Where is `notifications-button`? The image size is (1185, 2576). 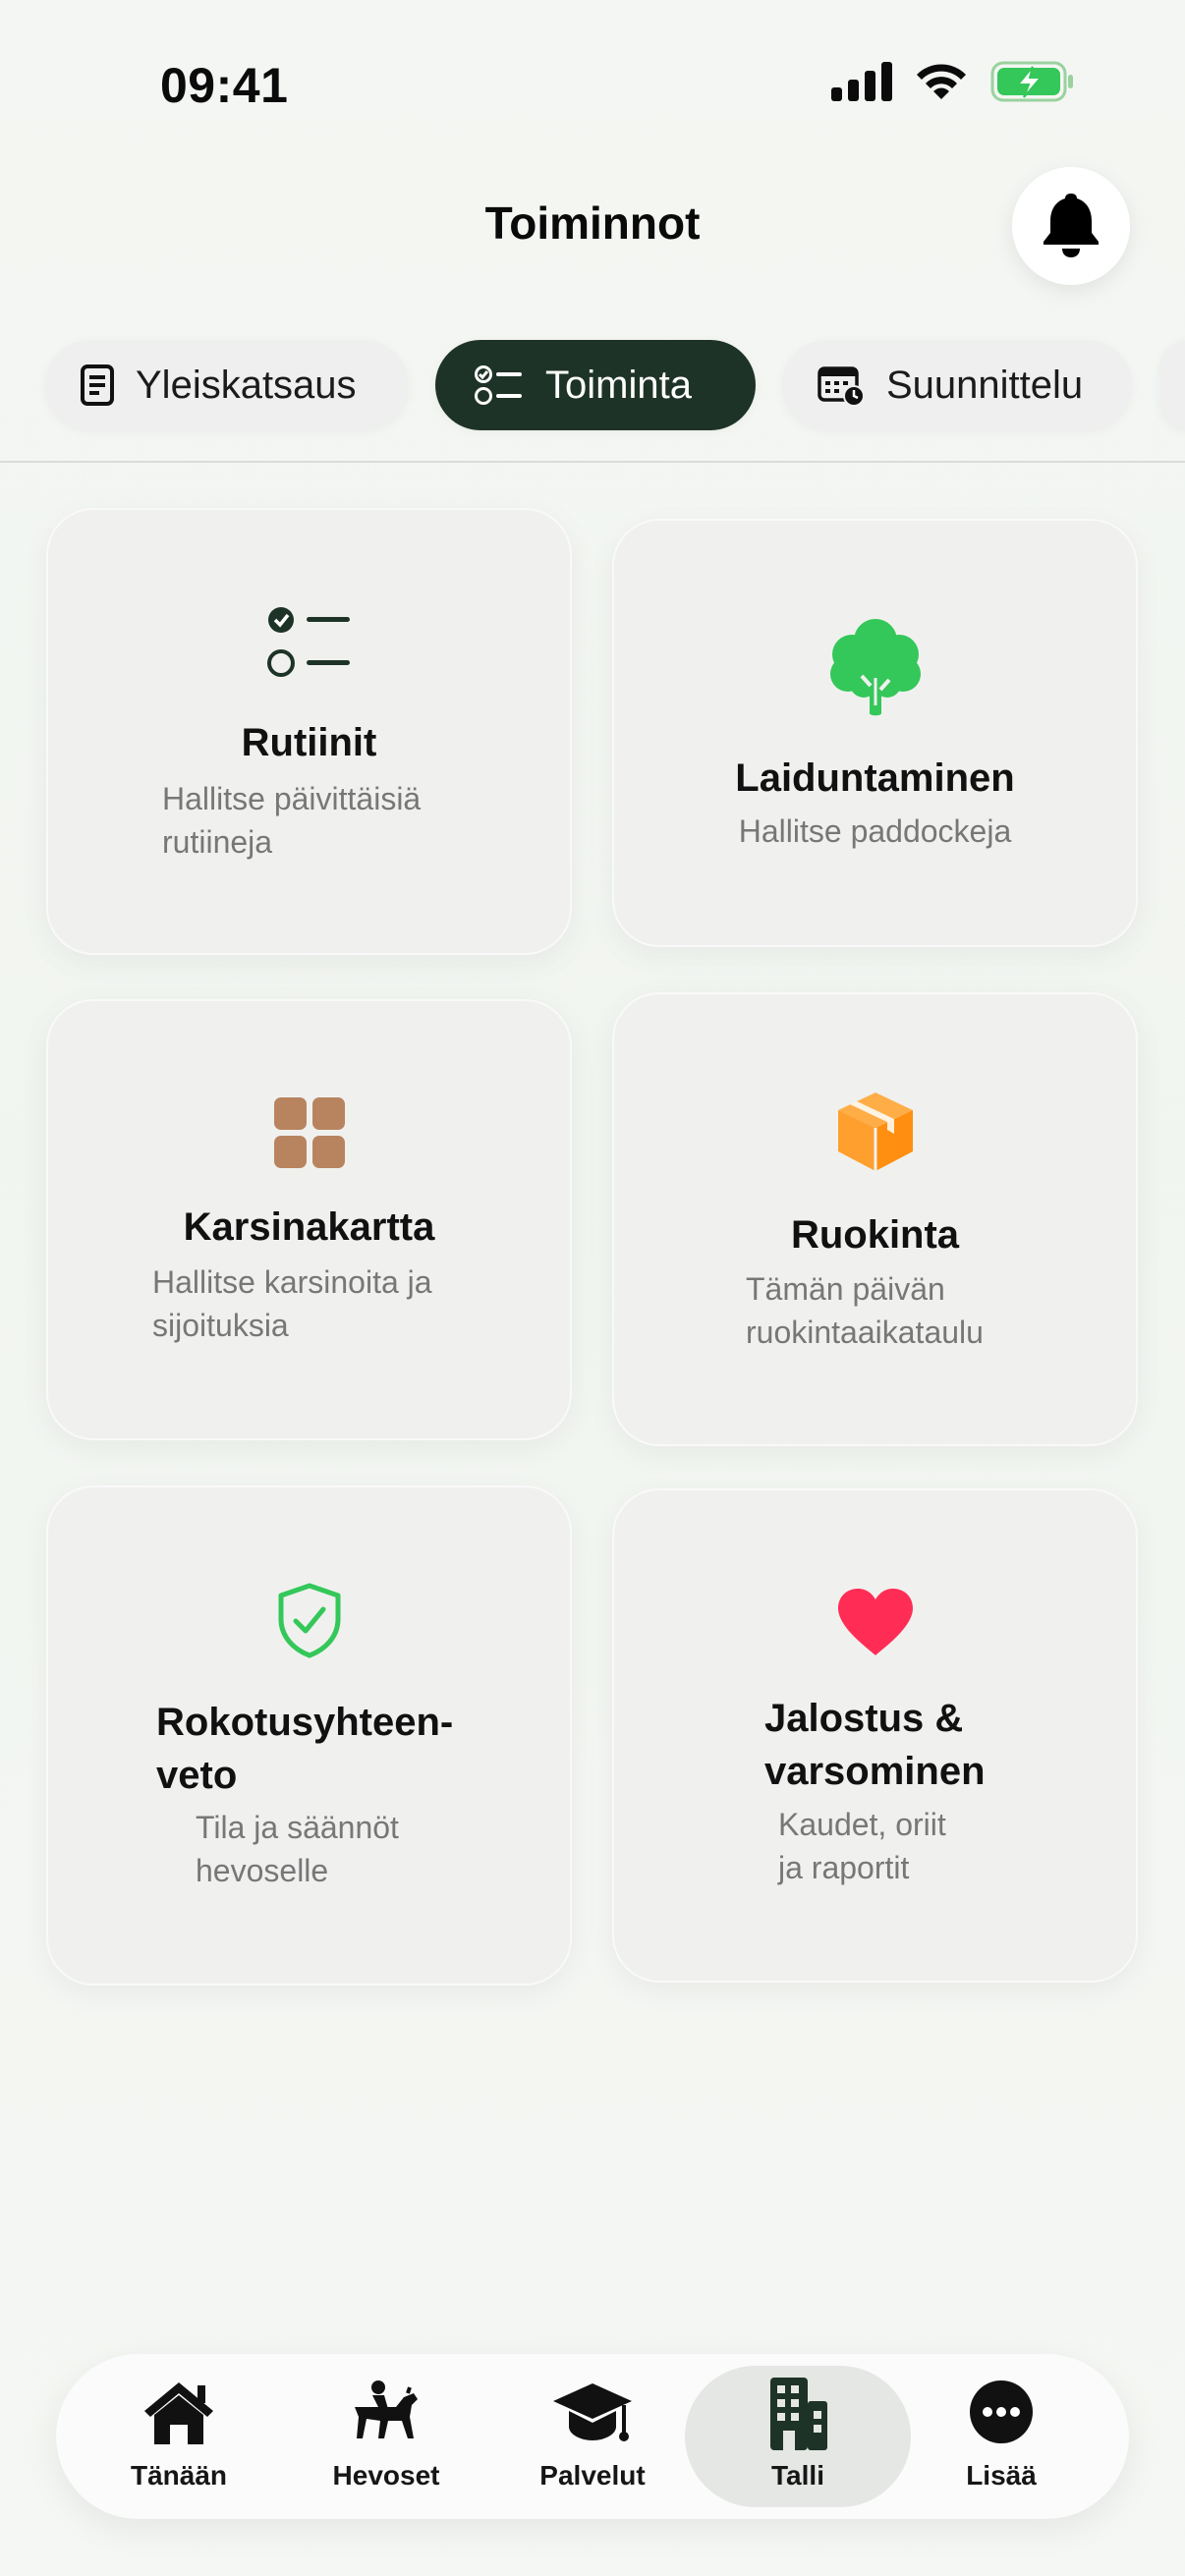 notifications-button is located at coordinates (1071, 226).